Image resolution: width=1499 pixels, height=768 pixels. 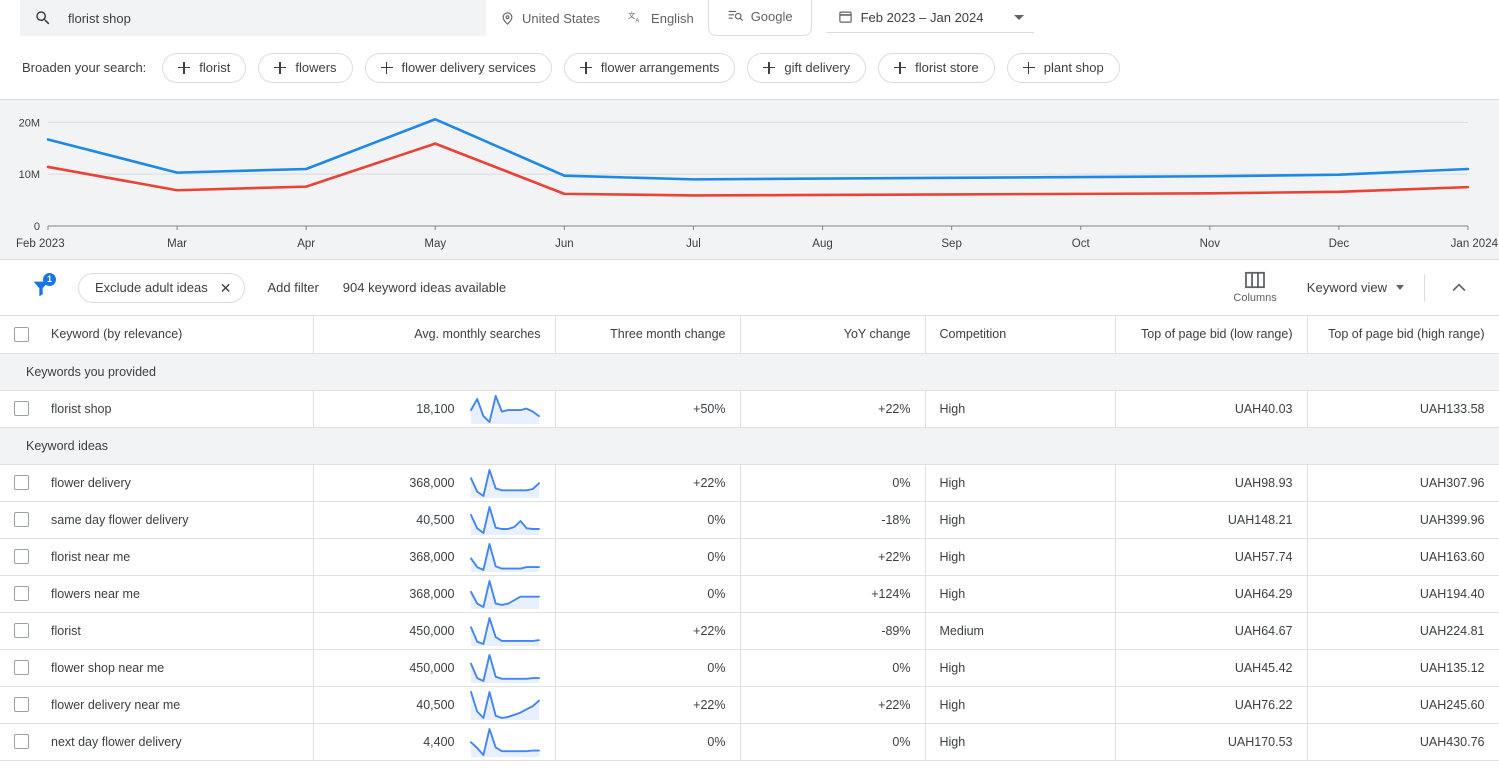 What do you see at coordinates (253, 18) in the screenshot?
I see `search-input: florist shop` at bounding box center [253, 18].